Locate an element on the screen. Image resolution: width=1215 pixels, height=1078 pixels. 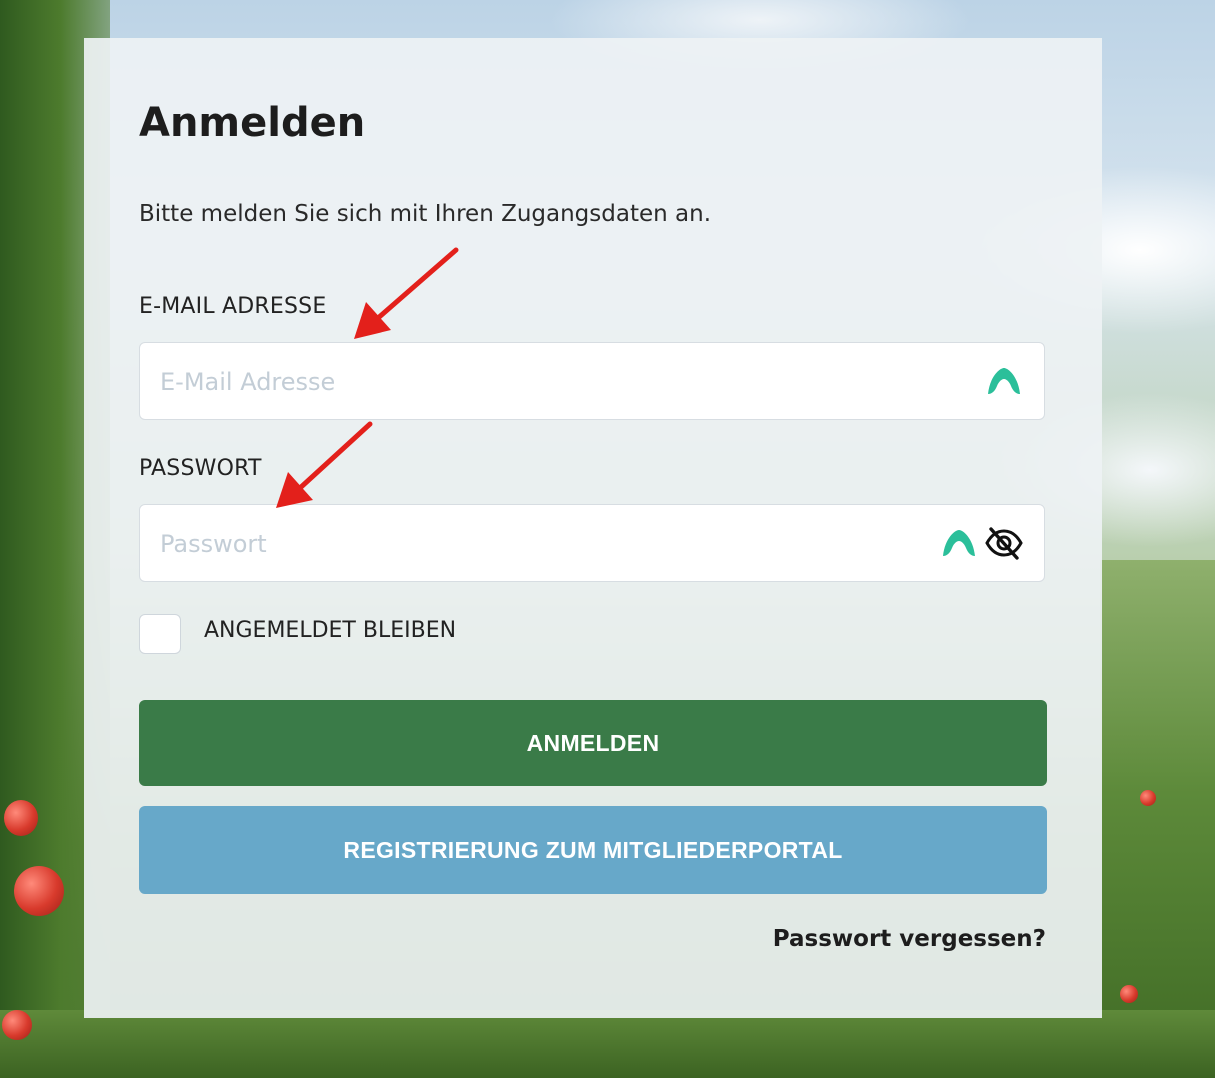
password-field is located at coordinates (540, 544).